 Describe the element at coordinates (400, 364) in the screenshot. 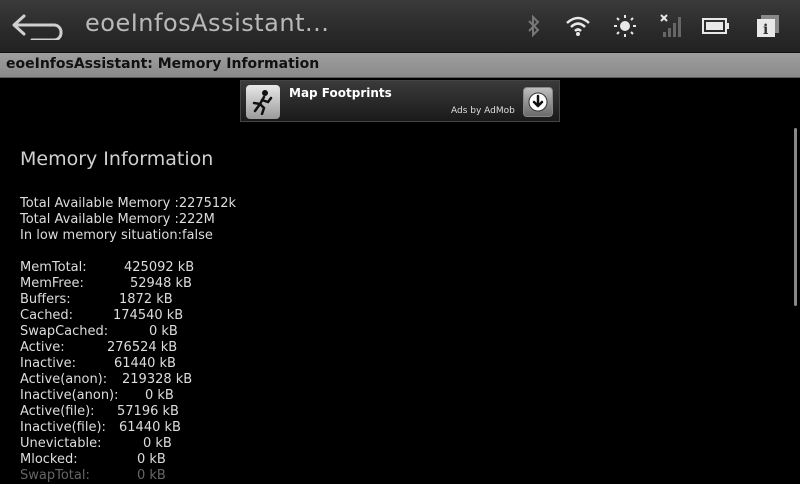

I see `list-item: Inactive: 61440 kB` at that location.